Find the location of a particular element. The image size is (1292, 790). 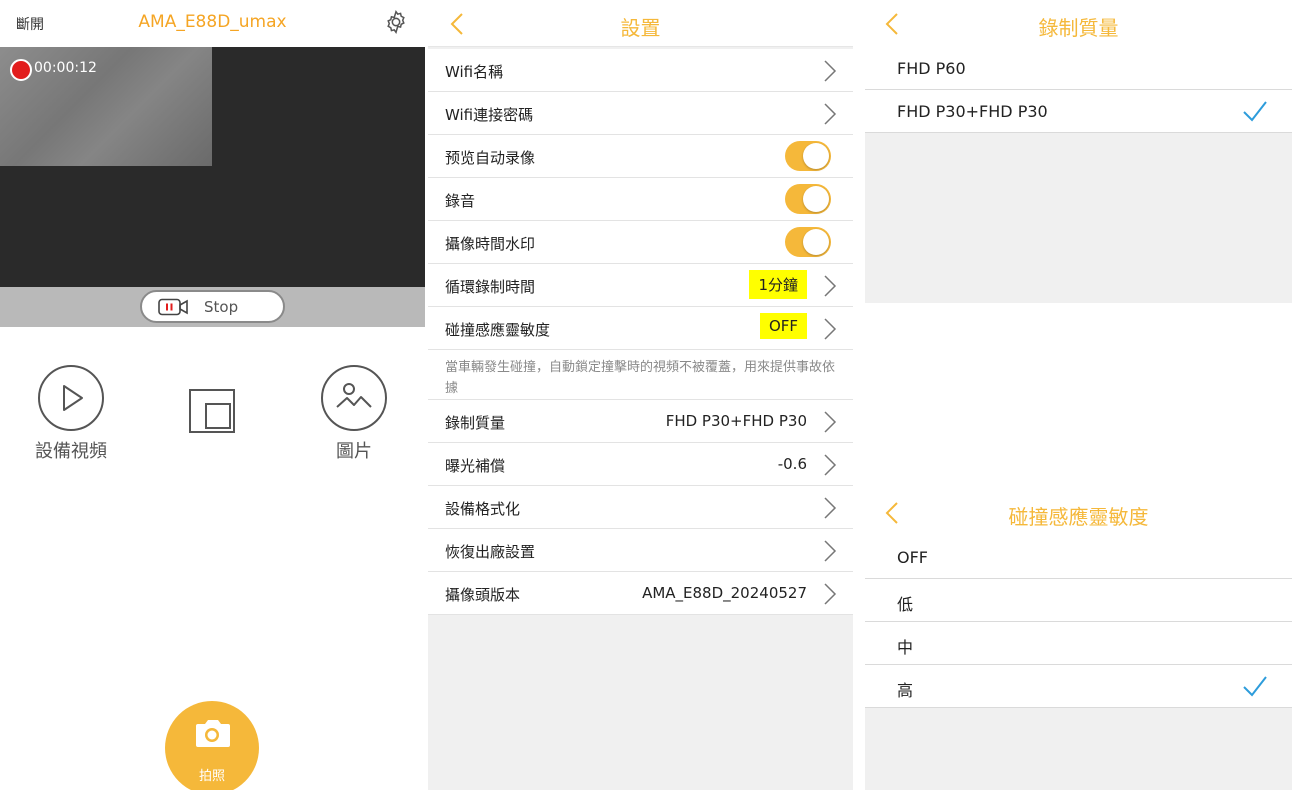

device-videos-button: 設備視頻 is located at coordinates (71, 414).